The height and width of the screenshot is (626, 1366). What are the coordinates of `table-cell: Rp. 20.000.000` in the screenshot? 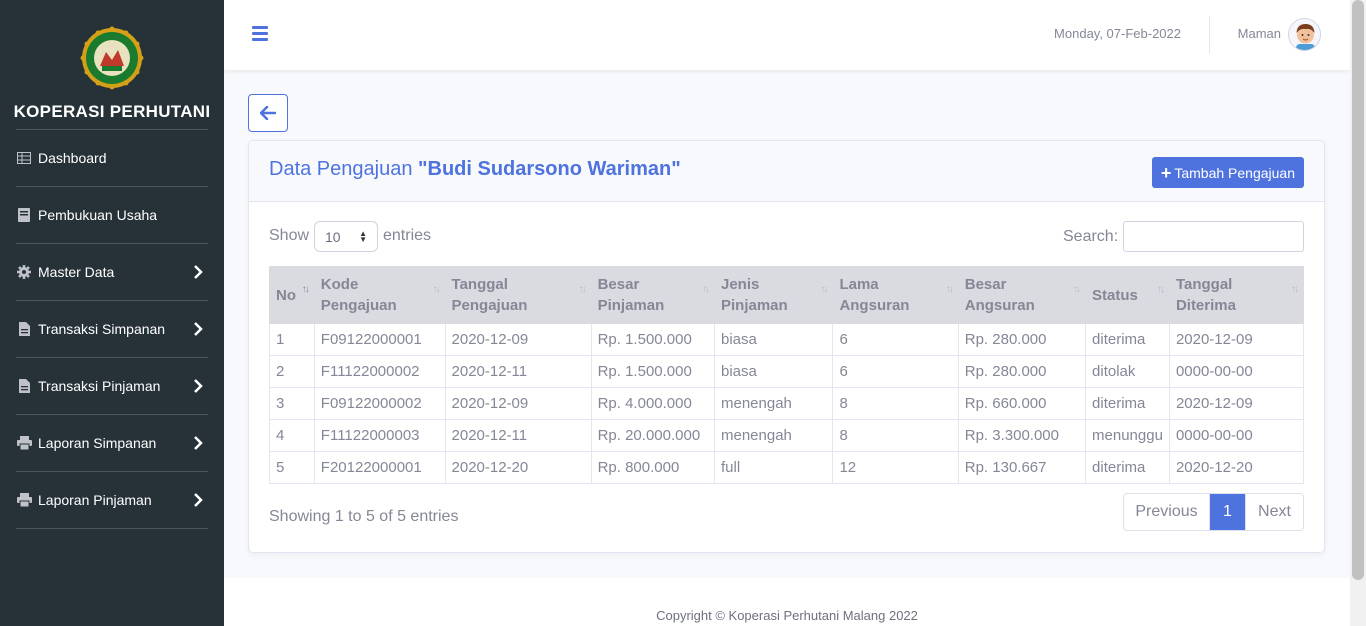 It's located at (653, 435).